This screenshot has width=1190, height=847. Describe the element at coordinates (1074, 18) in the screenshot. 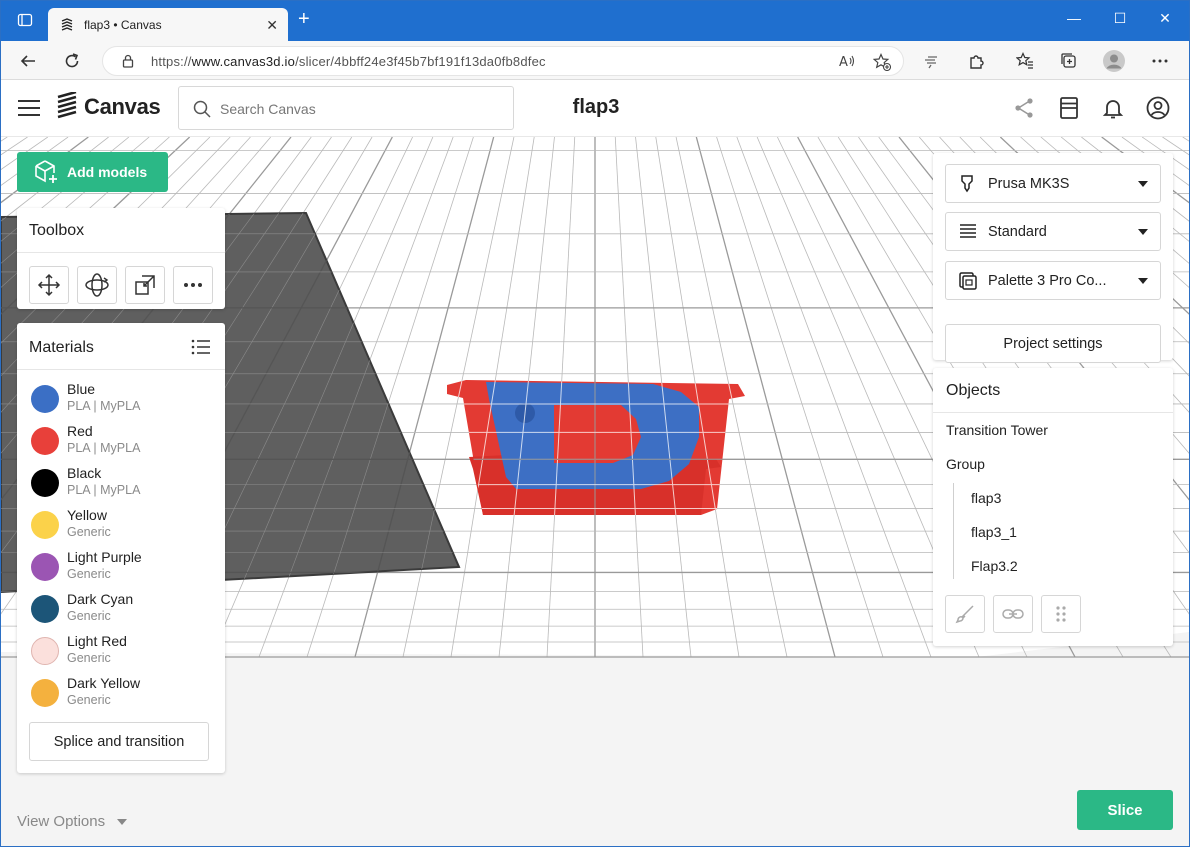

I see `minimize-button: —` at that location.